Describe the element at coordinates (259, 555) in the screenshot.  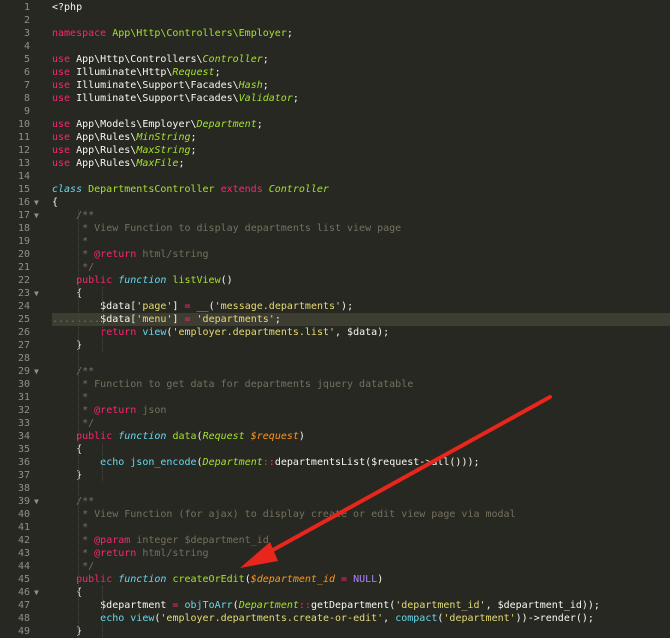
I see `arrow-head` at that location.